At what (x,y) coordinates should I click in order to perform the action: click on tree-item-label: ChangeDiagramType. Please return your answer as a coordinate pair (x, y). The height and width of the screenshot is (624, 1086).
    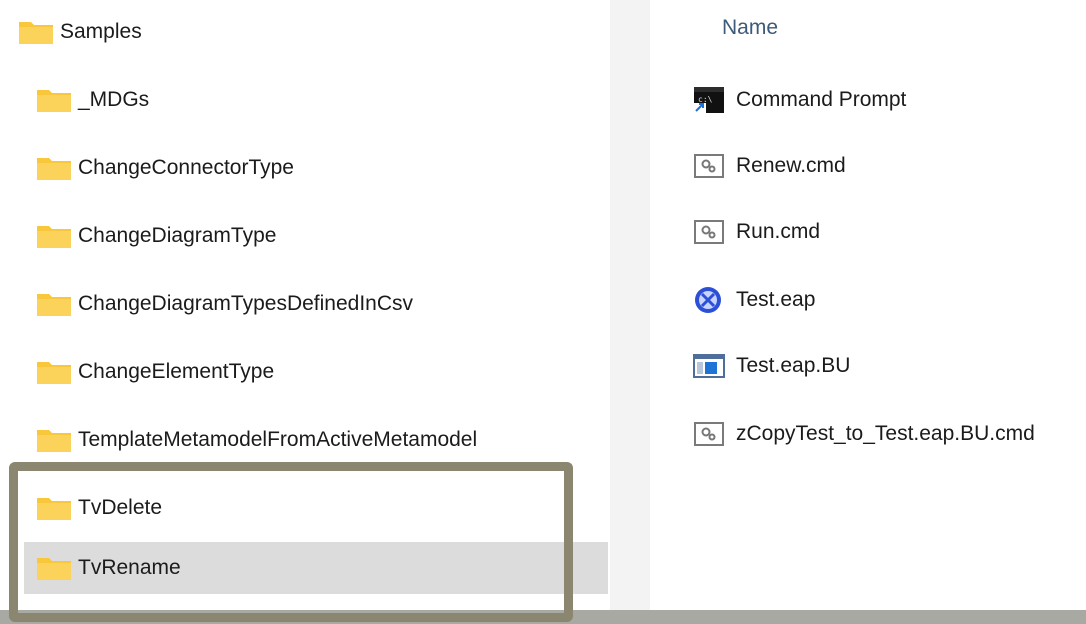
    Looking at the image, I should click on (177, 235).